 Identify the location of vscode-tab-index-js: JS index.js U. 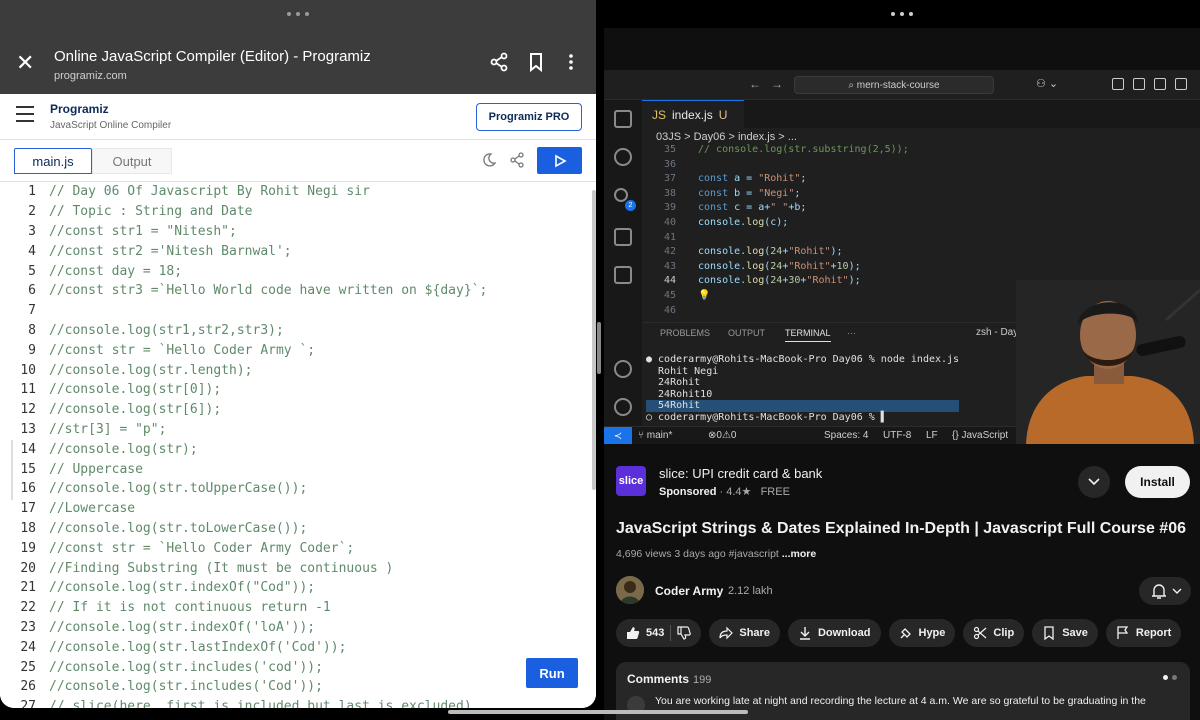
(693, 114).